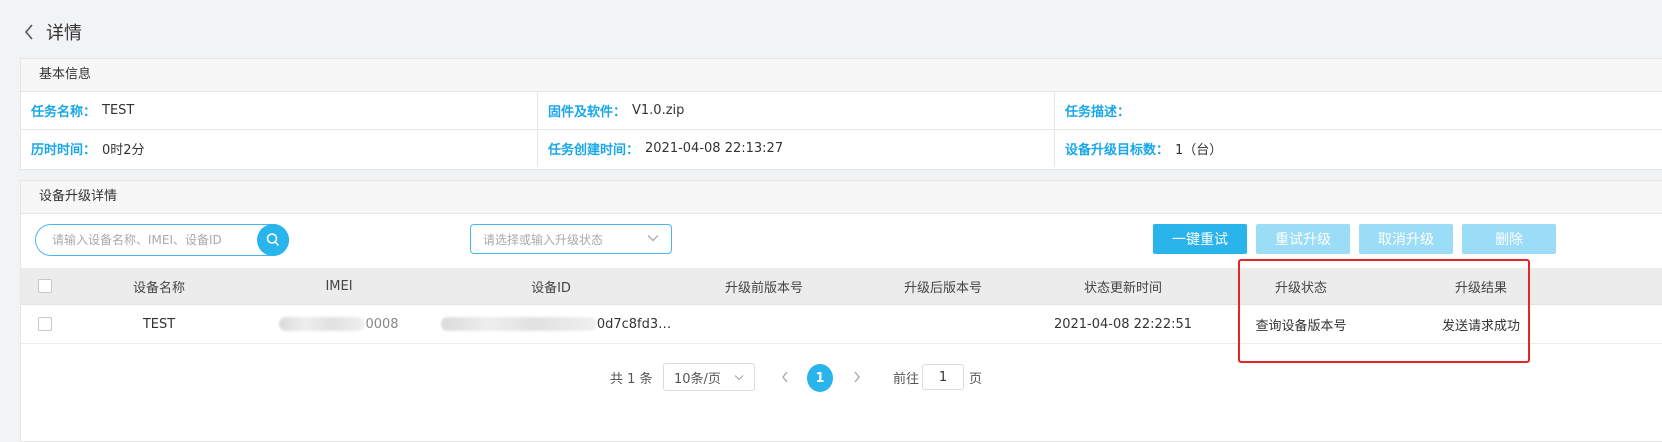 This screenshot has width=1662, height=442. I want to click on prev-page-button, so click(785, 377).